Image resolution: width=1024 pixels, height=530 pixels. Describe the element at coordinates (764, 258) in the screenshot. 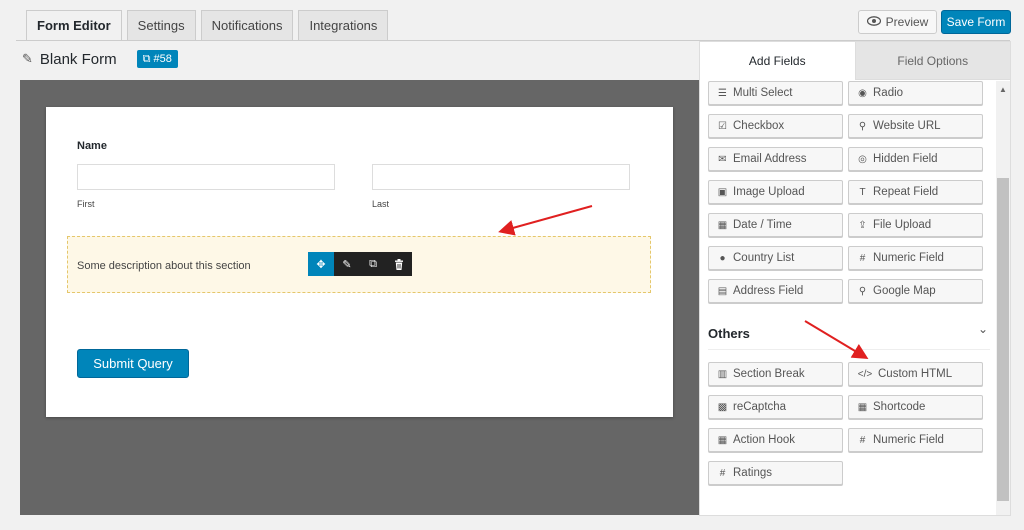

I see `field-button-label: Country List` at that location.